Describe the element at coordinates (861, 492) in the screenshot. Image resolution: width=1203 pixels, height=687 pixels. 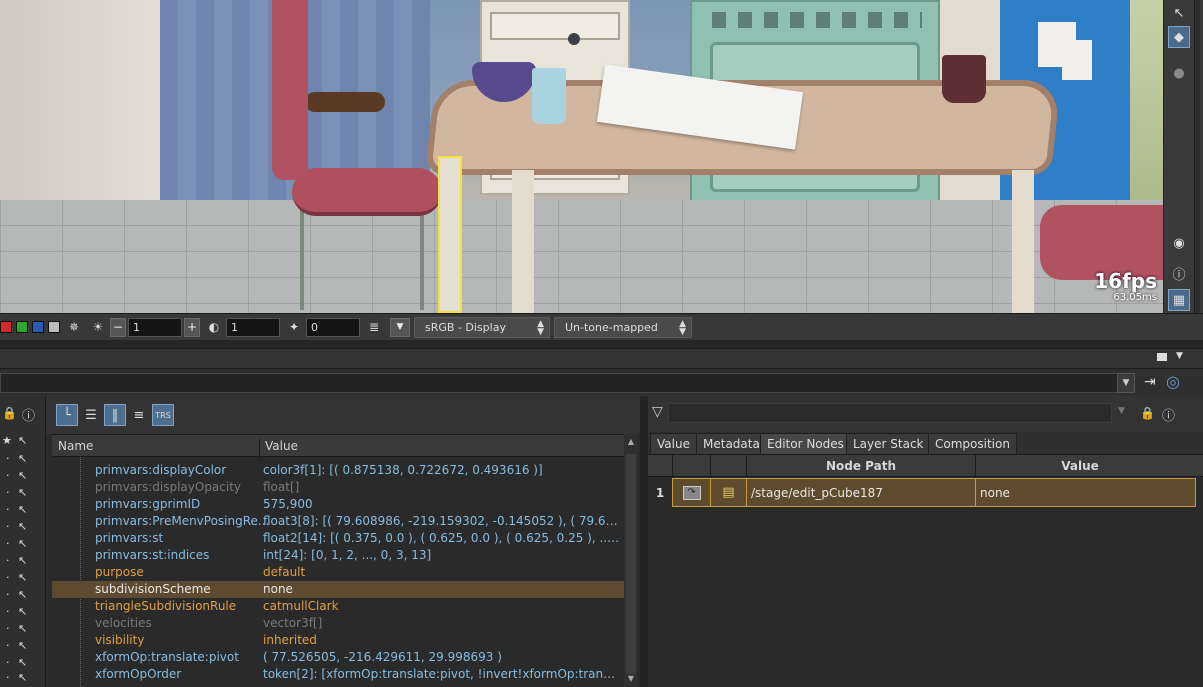
I see `node-path-cell: /stage/edit_pCube187` at that location.